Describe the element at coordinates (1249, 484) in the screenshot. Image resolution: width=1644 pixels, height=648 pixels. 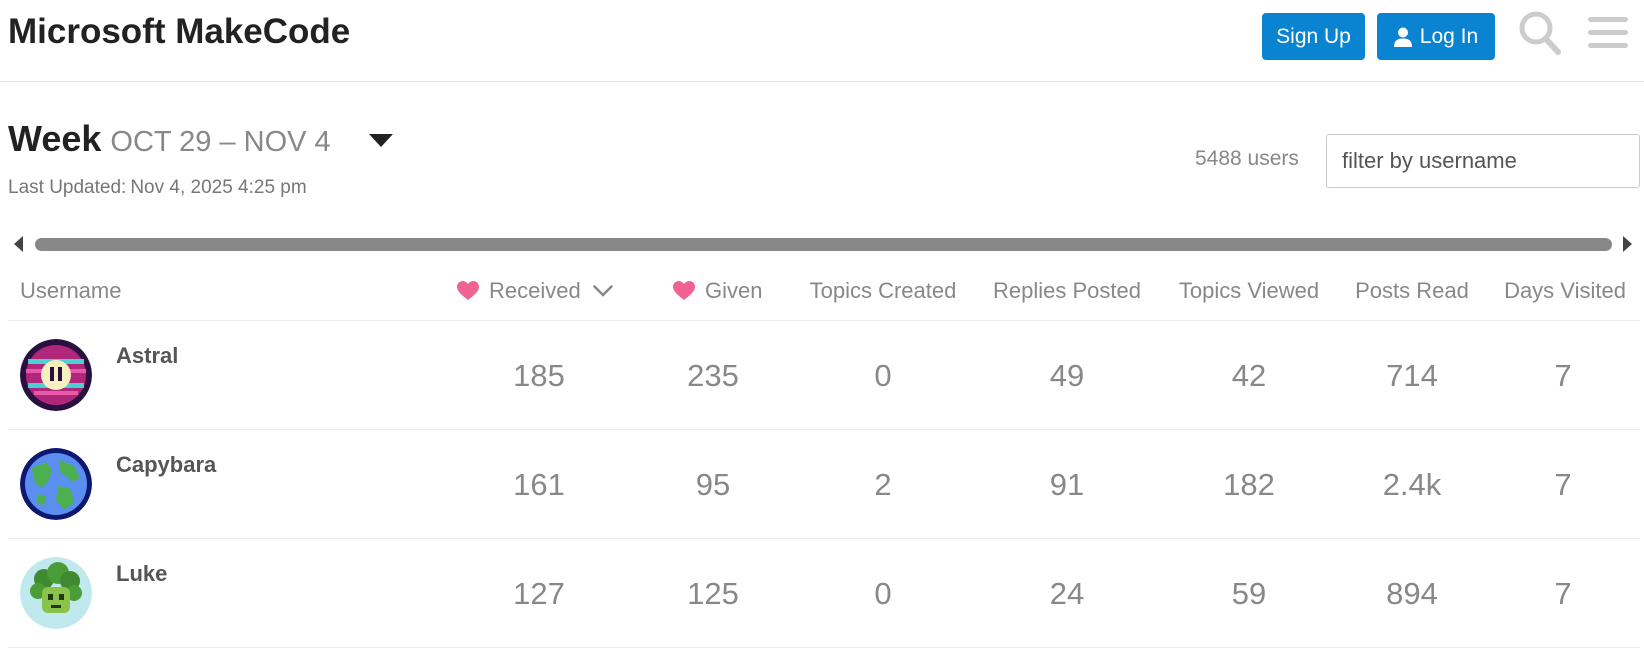
I see `topics-viewed-value: 182` at that location.